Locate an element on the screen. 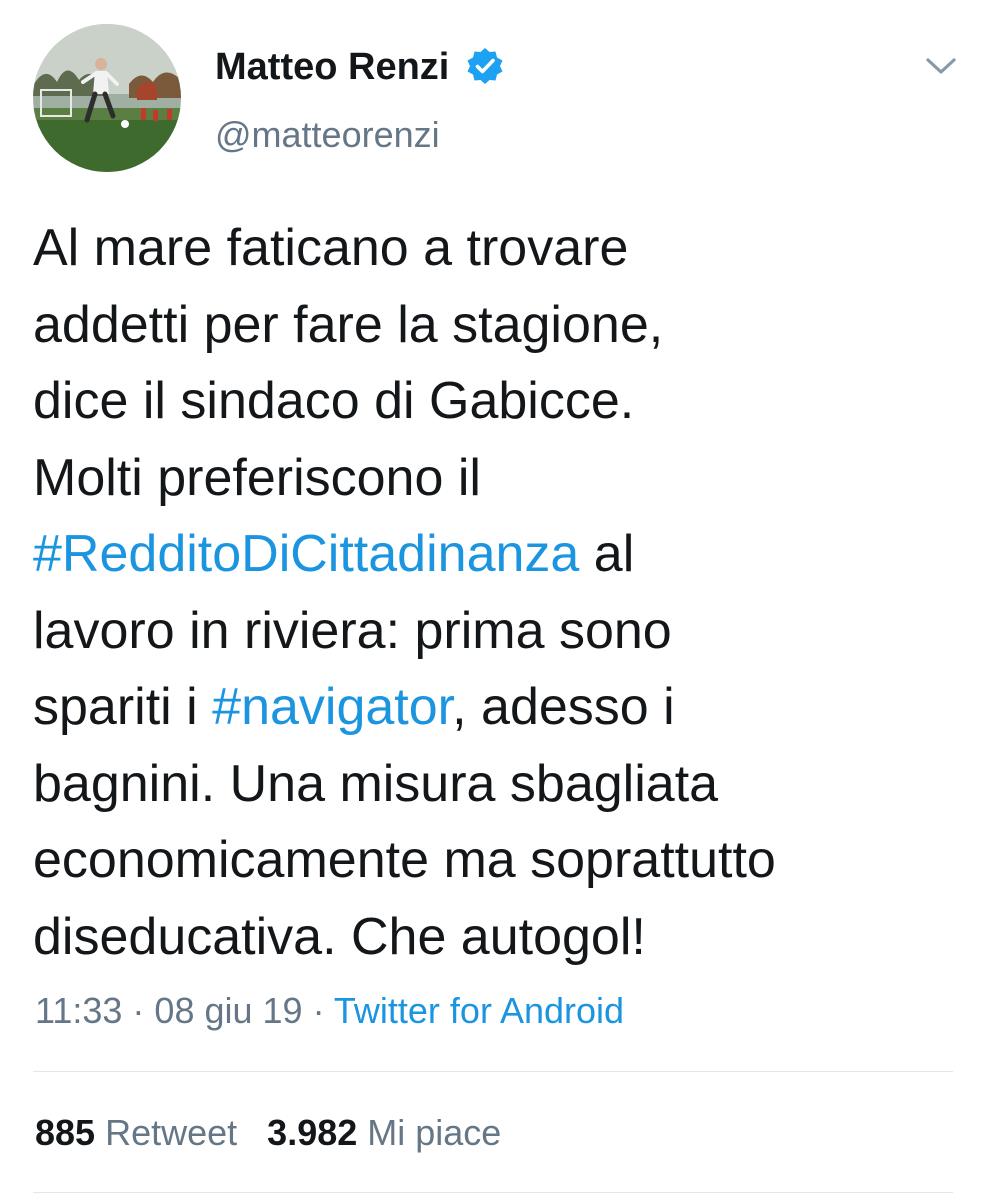 This screenshot has height=1200, width=986. author-avatar is located at coordinates (107, 98).